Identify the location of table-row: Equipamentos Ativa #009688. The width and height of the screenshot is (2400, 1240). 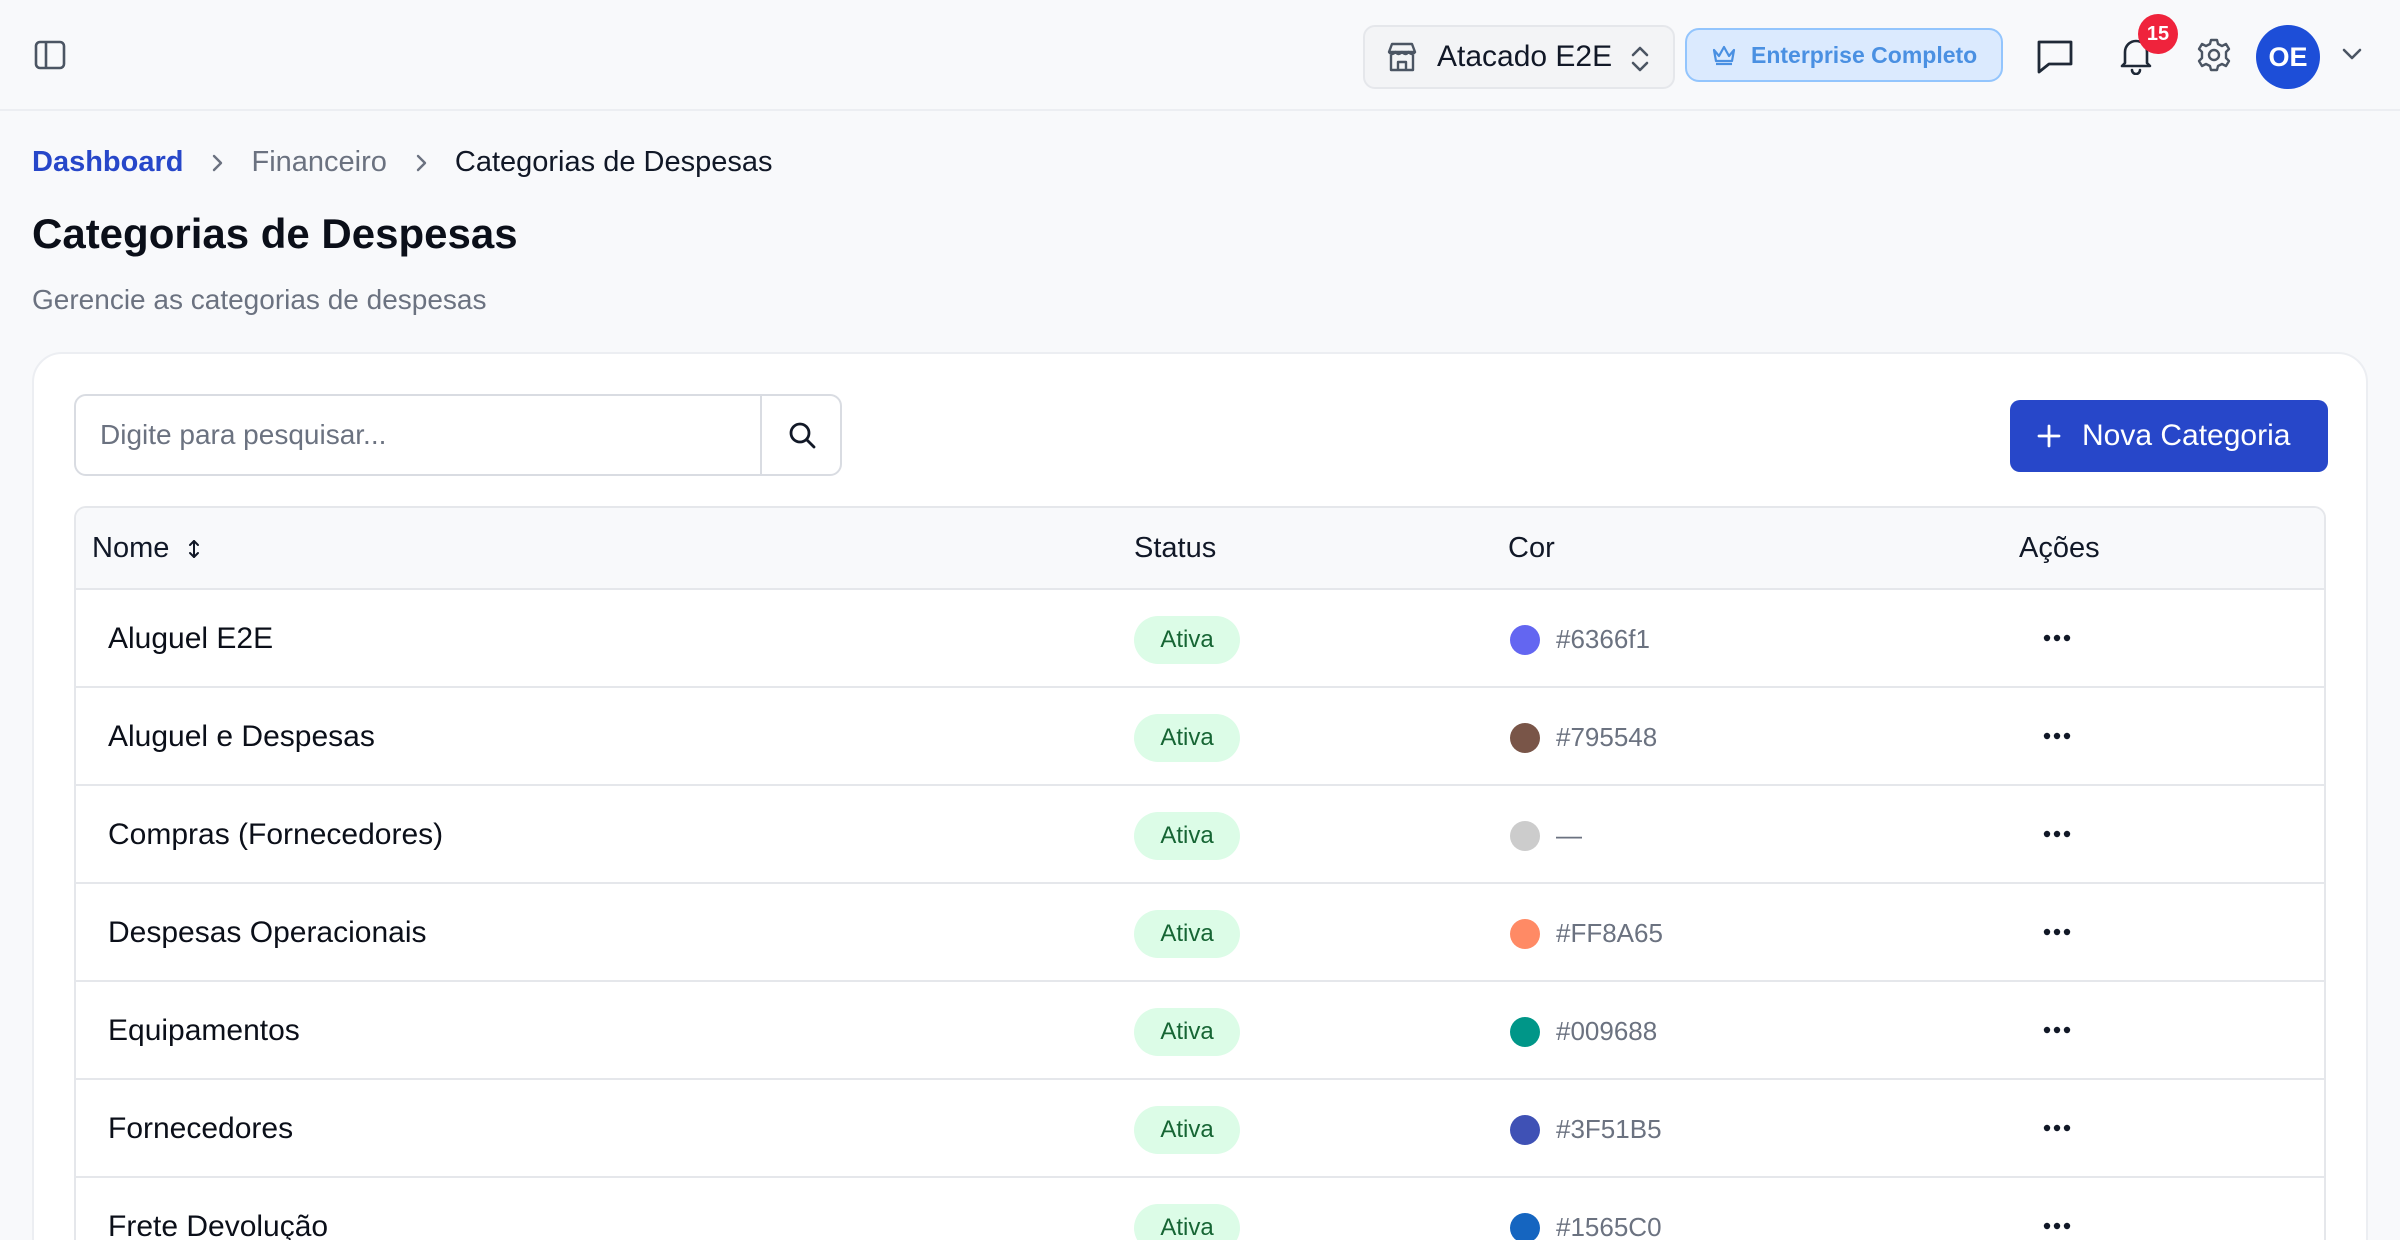
(1200, 1031).